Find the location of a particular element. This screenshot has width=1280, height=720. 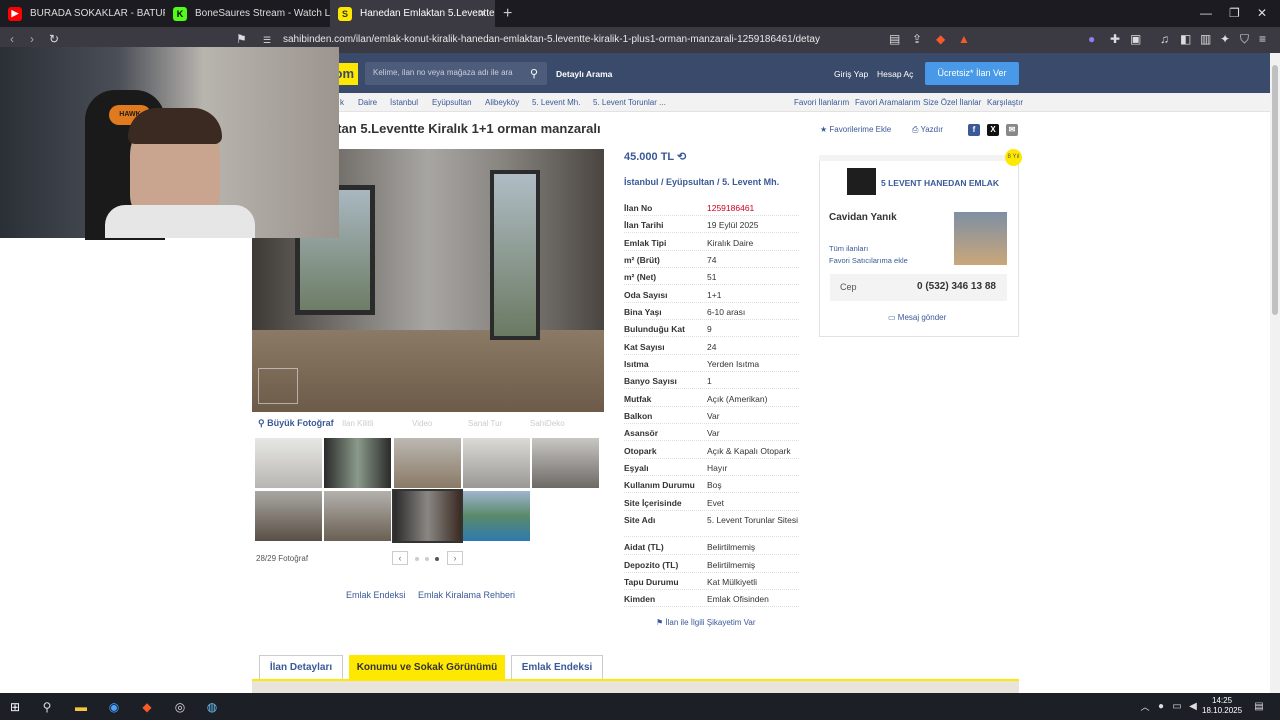

email-icon: ✉ is located at coordinates (1012, 130).